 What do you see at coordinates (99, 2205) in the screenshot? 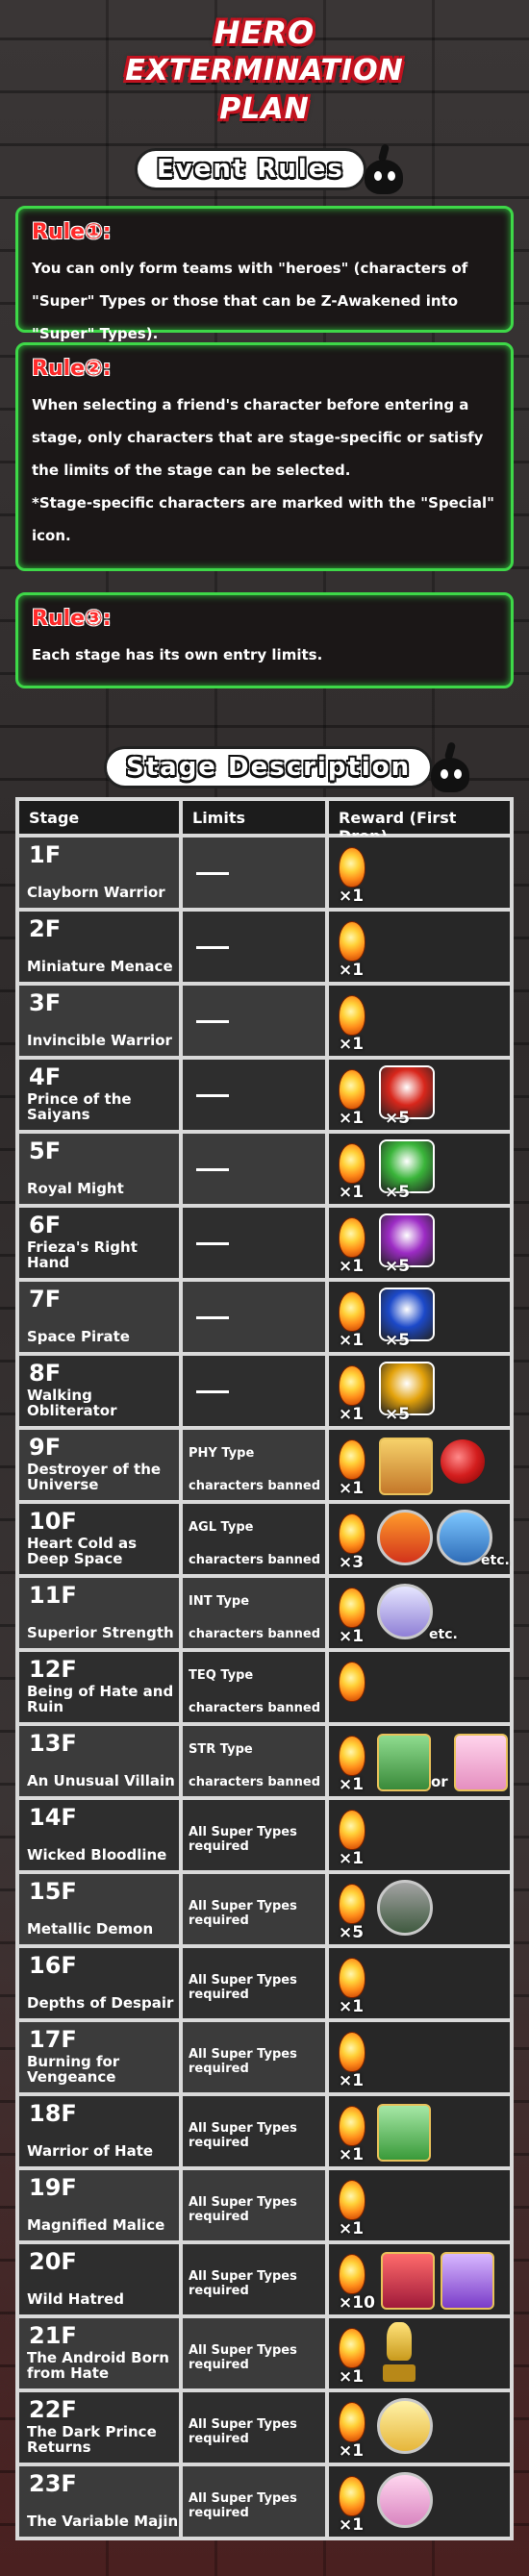
I see `stage-cell: 19F Magnified Malice` at bounding box center [99, 2205].